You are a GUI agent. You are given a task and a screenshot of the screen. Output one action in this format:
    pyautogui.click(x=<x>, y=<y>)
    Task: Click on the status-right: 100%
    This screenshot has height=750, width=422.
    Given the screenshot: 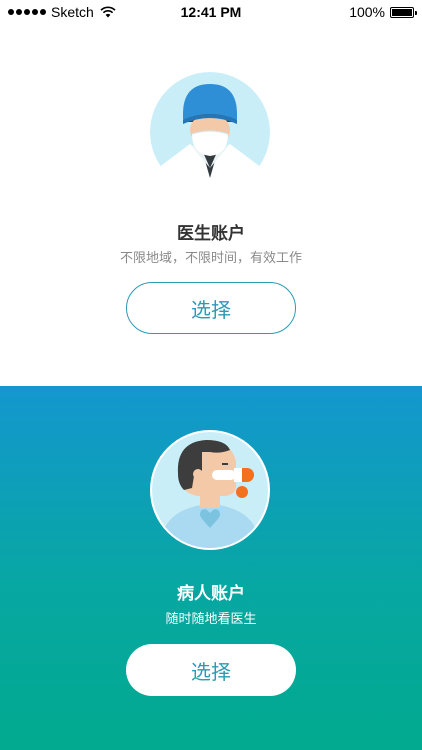 What is the action you would take?
    pyautogui.click(x=383, y=12)
    